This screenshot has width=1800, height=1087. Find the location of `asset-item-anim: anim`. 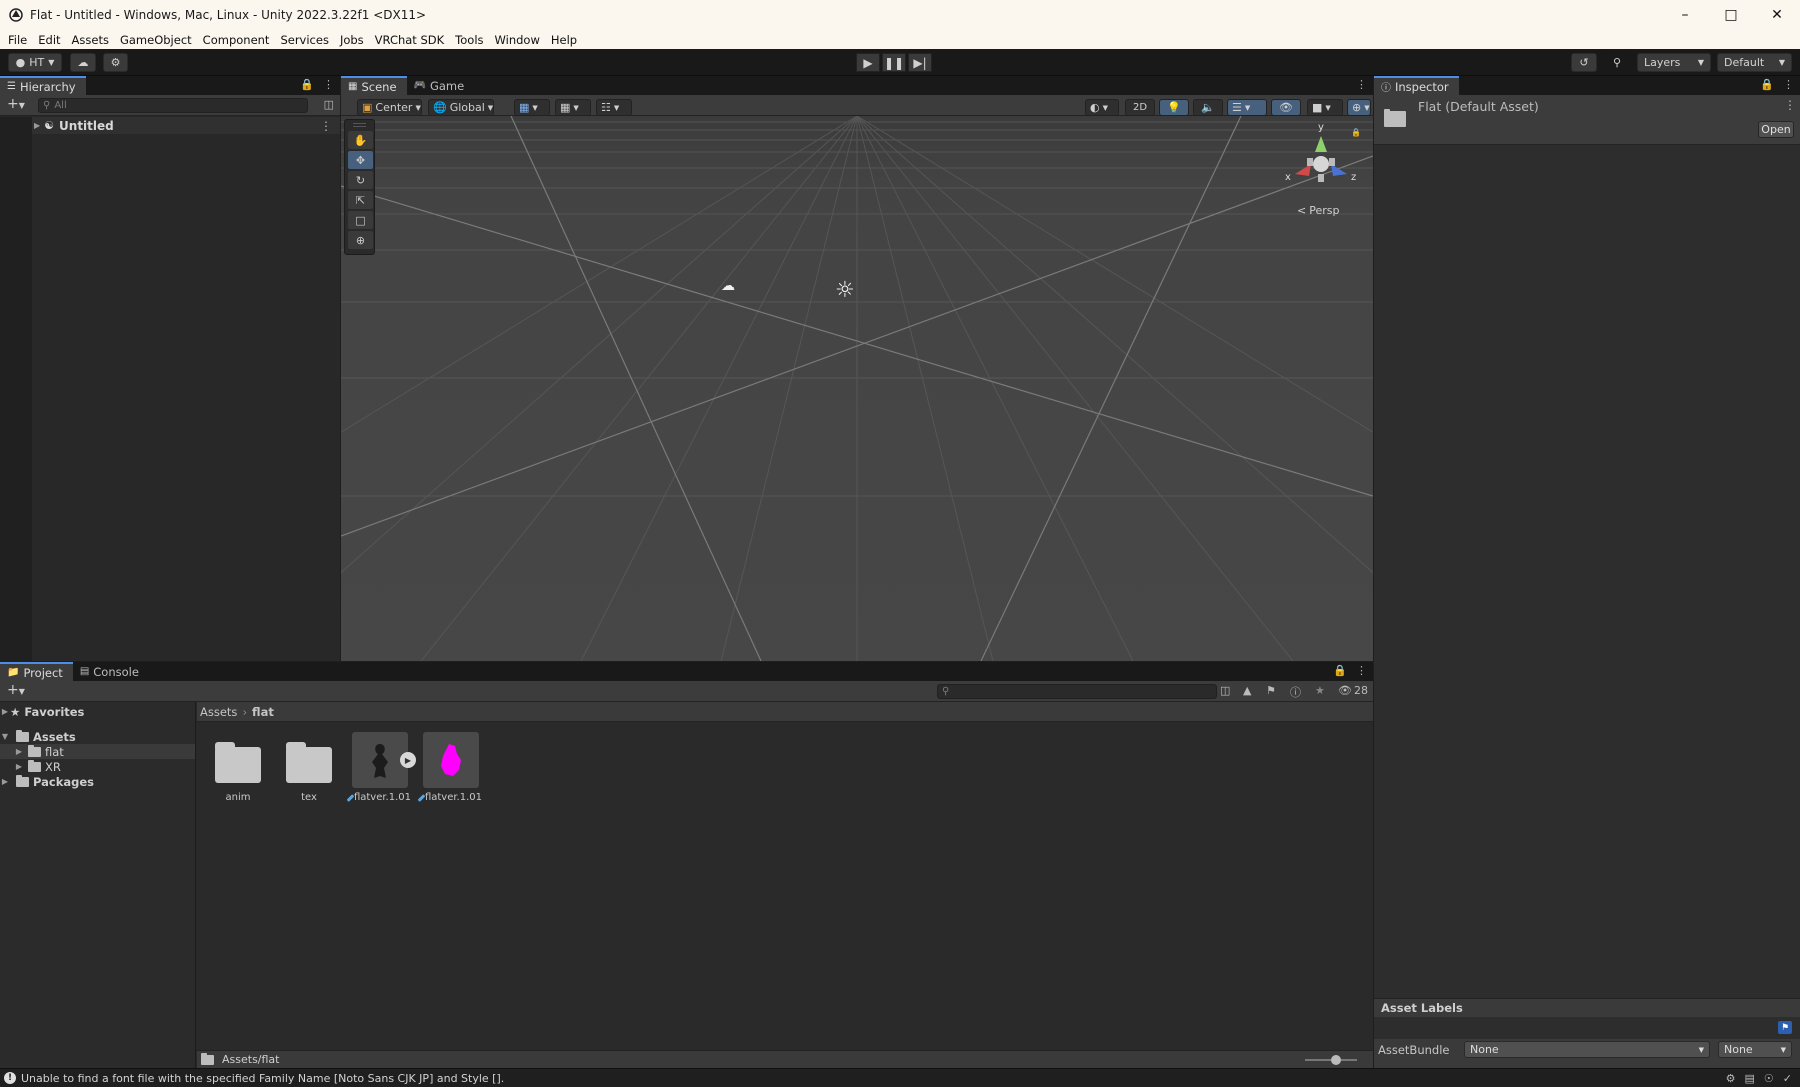

asset-item-anim: anim is located at coordinates (238, 772).